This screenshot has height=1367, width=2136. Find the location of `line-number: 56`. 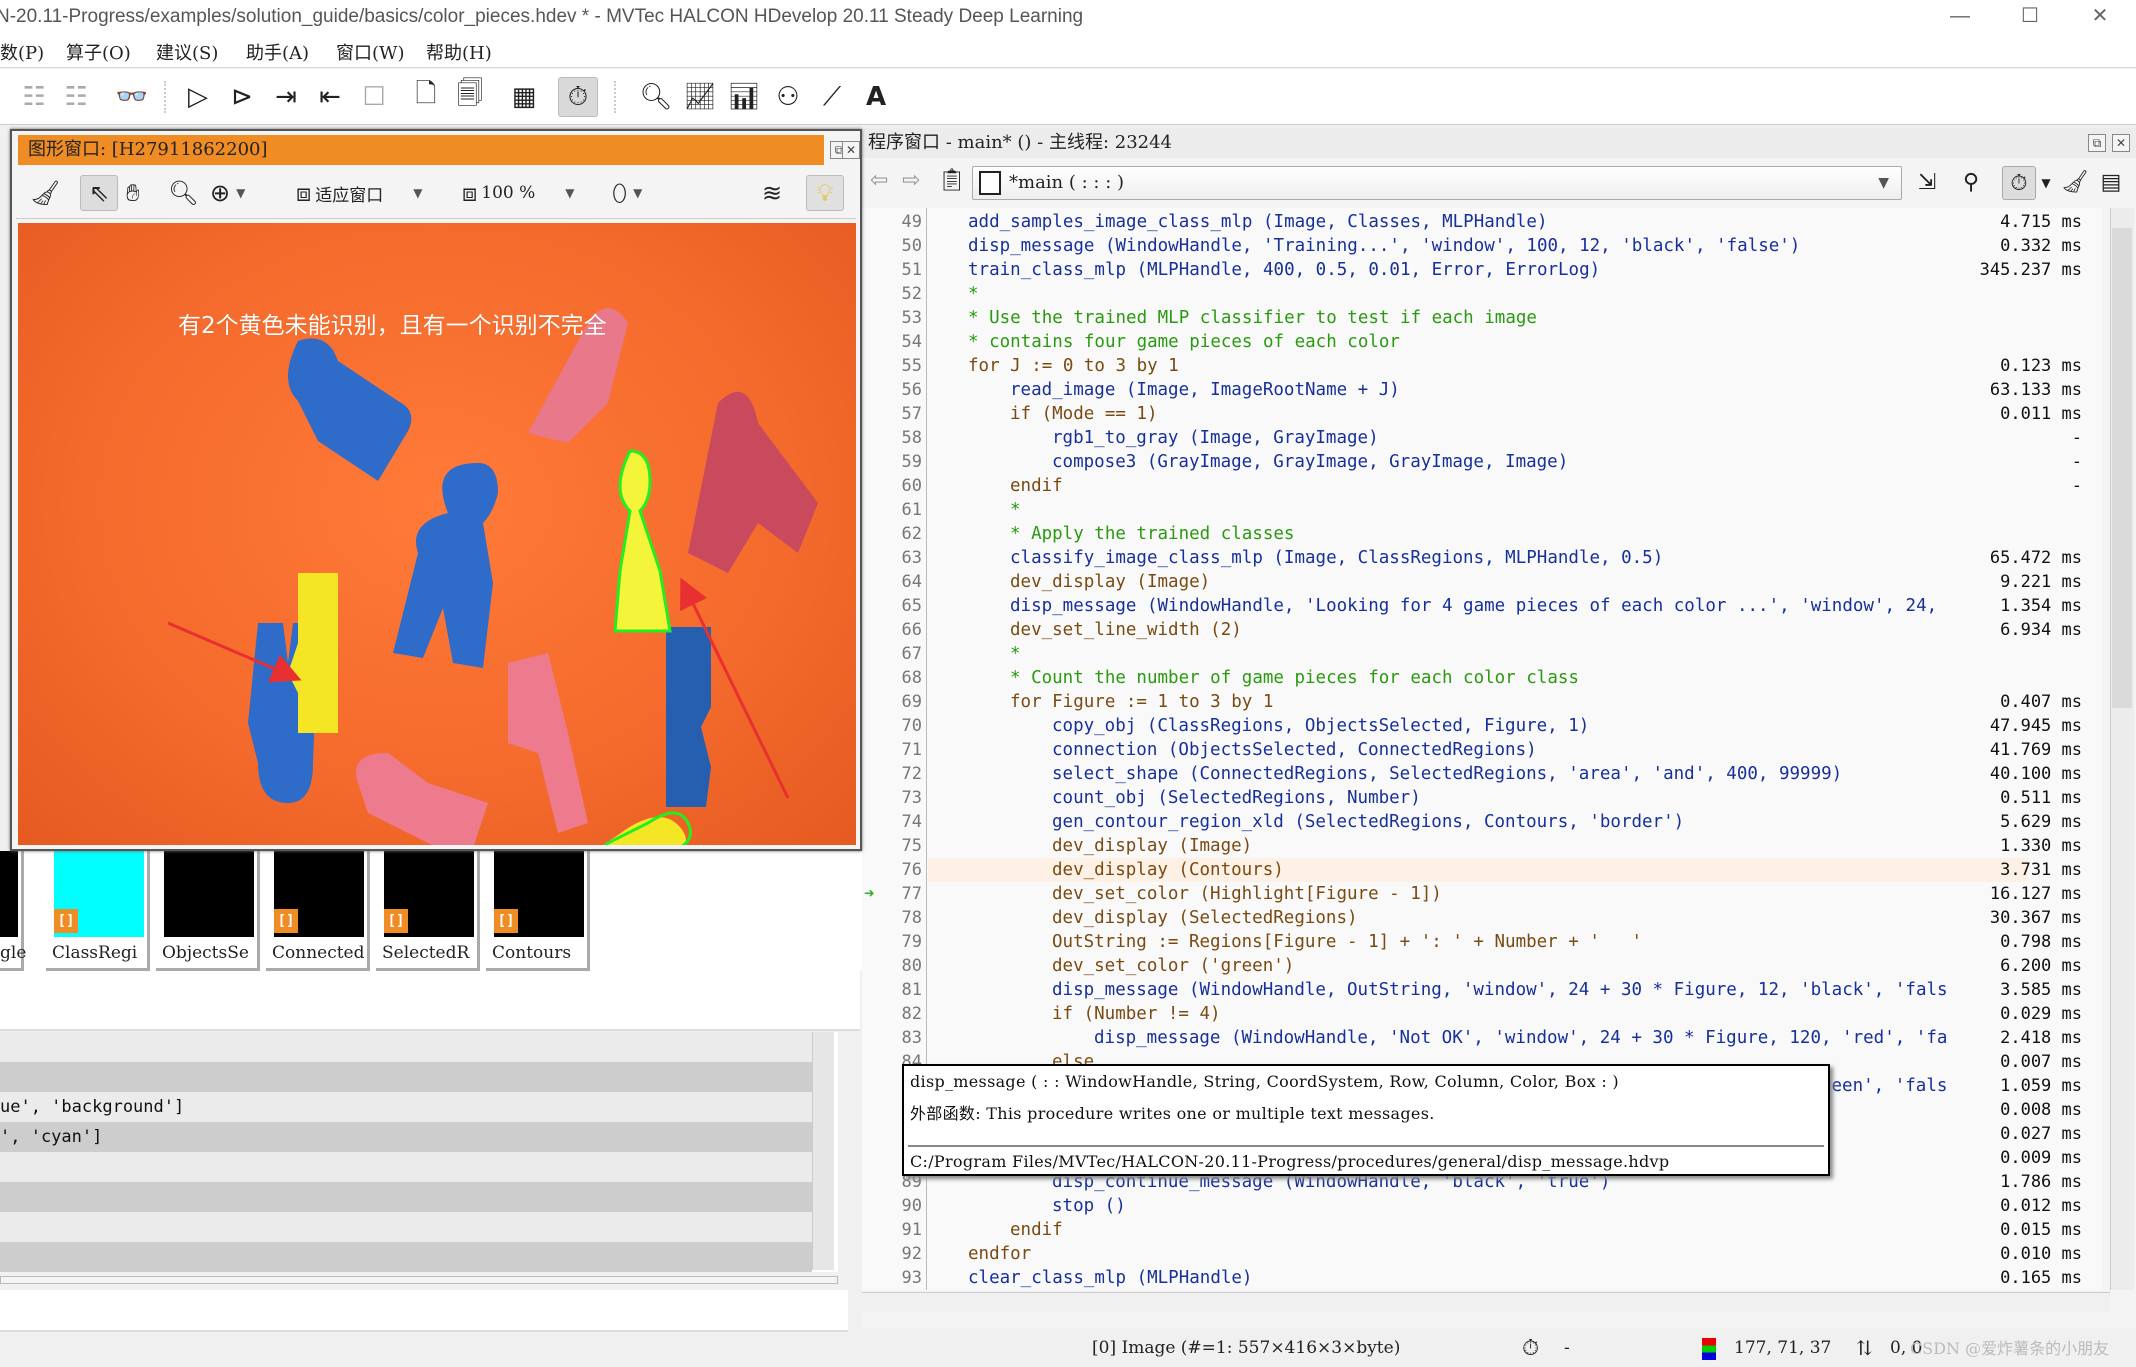

line-number: 56 is located at coordinates (892, 390).